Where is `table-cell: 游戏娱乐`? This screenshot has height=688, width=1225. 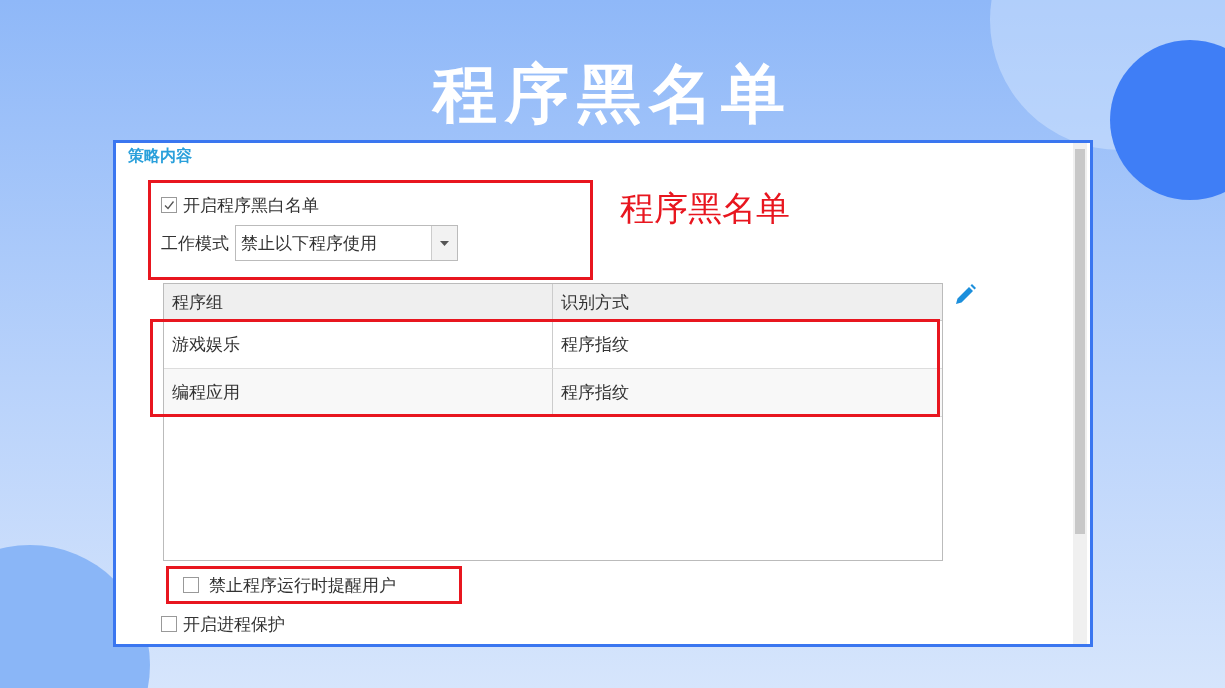
table-cell: 游戏娱乐 is located at coordinates (358, 344).